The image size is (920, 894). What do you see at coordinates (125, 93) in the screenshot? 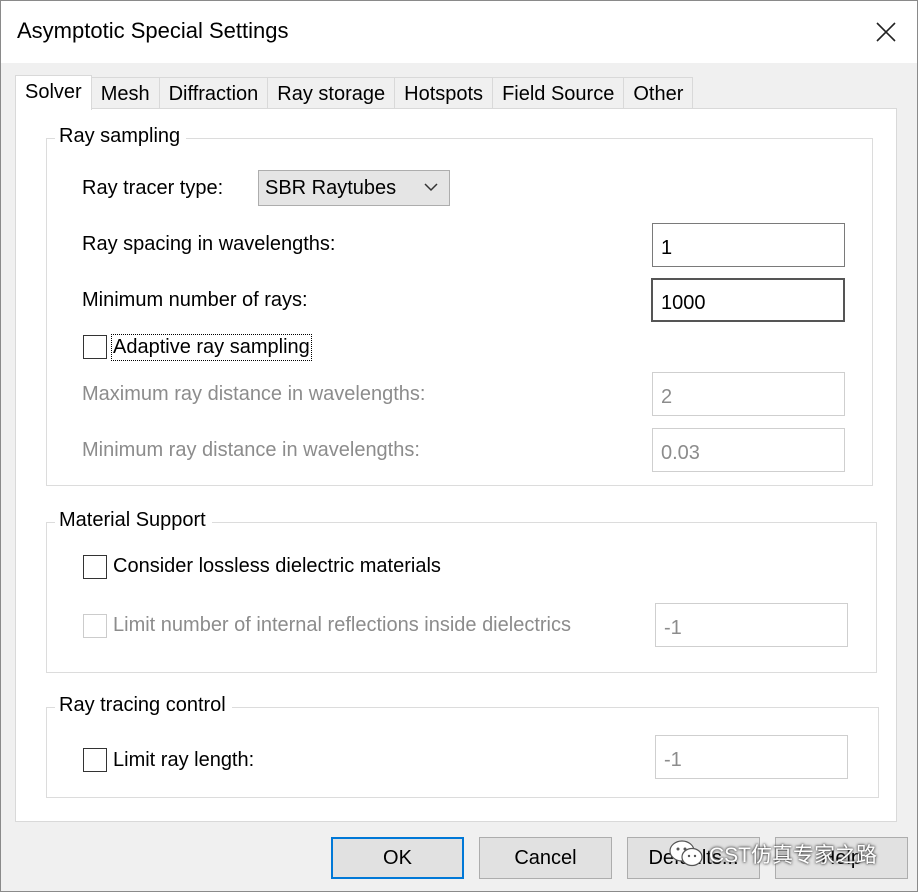
I see `tab-mesh: Mesh` at bounding box center [125, 93].